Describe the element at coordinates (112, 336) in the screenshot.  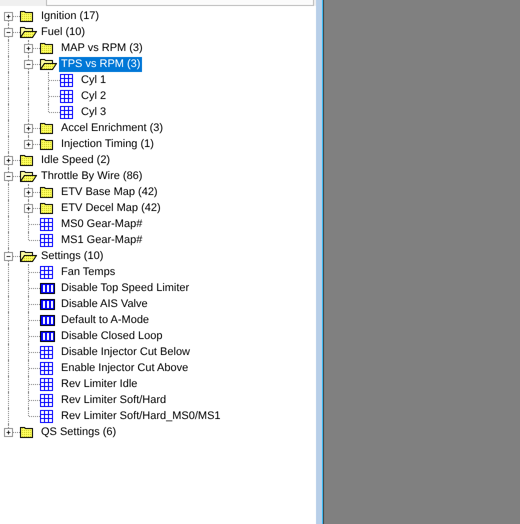
I see `tree-item: Disable Closed Loop` at that location.